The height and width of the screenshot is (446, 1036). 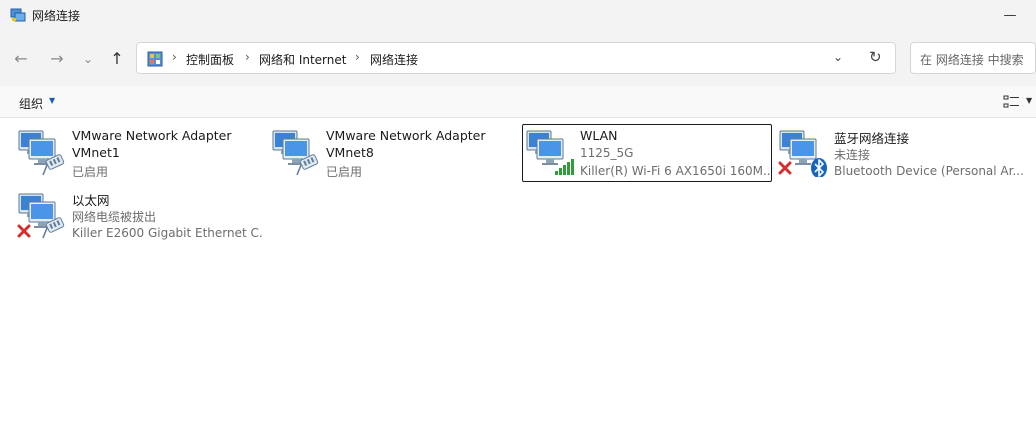 I want to click on view-dropdown-icon: ▼, so click(x=1029, y=100).